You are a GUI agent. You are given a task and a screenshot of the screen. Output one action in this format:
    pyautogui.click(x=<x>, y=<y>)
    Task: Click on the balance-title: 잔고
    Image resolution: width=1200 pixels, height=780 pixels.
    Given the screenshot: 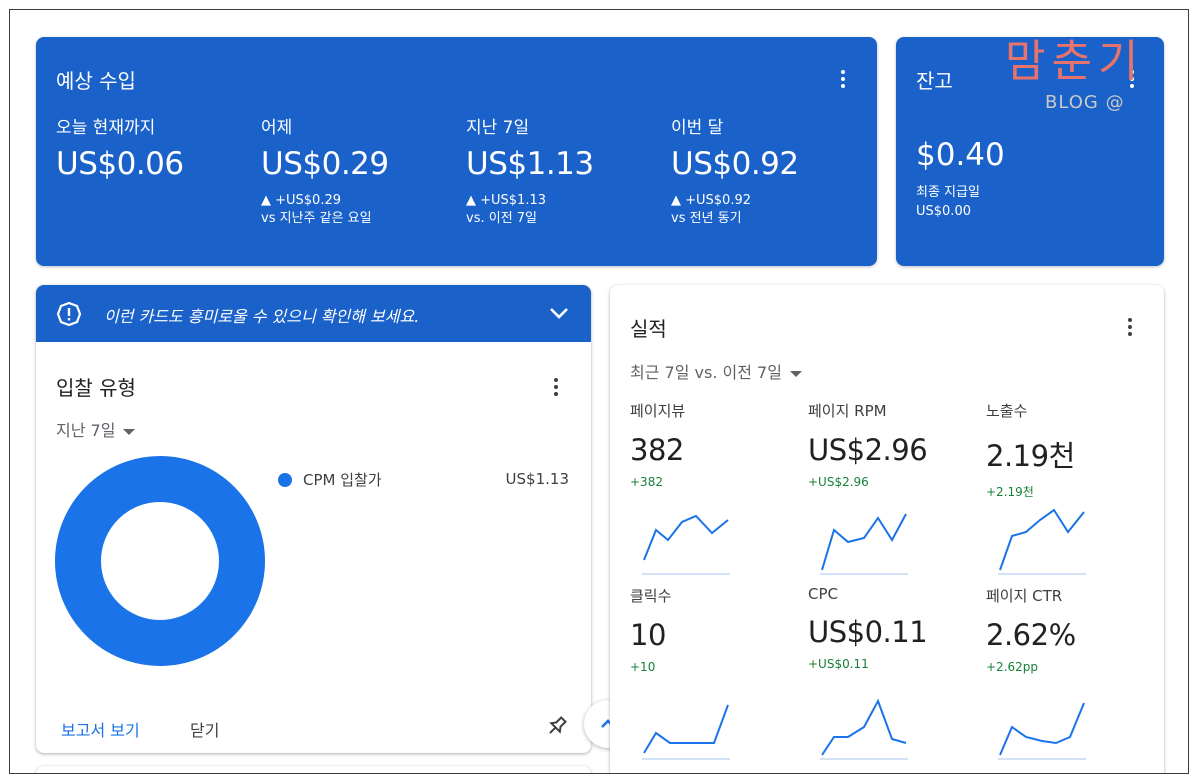 What is the action you would take?
    pyautogui.click(x=934, y=81)
    